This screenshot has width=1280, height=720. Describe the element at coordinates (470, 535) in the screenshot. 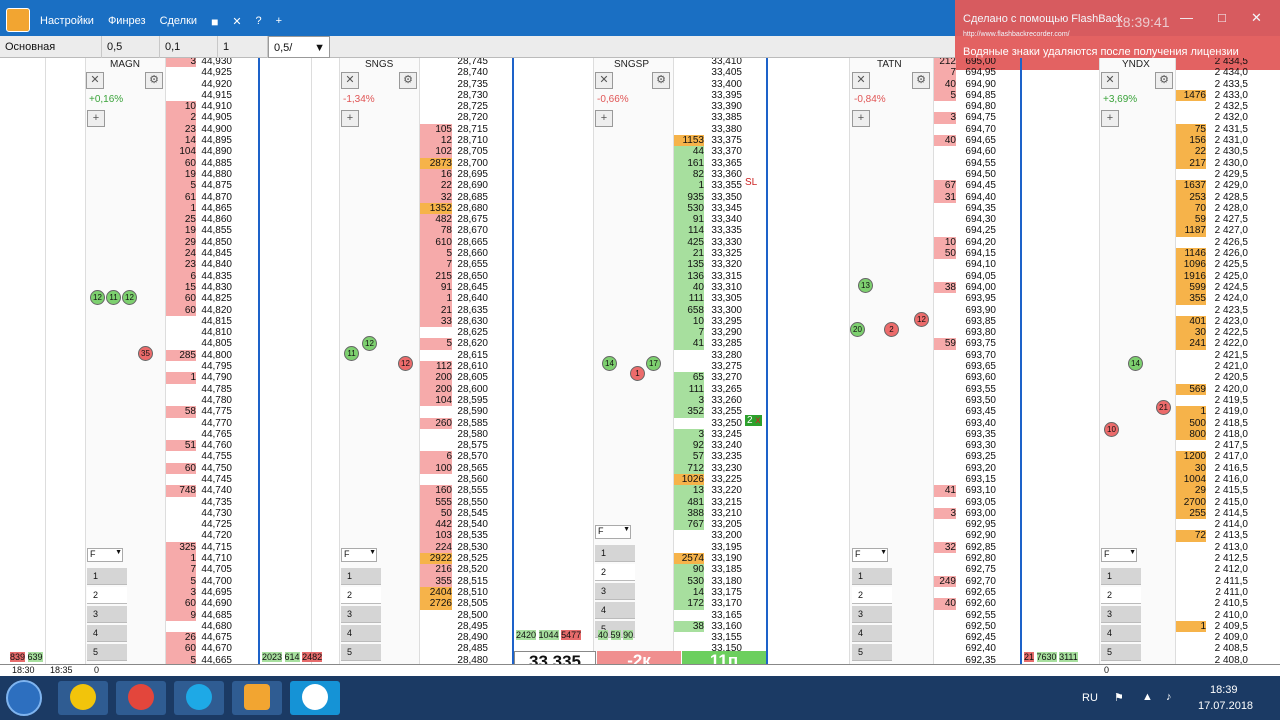

I see `price-cell: 28,535` at that location.